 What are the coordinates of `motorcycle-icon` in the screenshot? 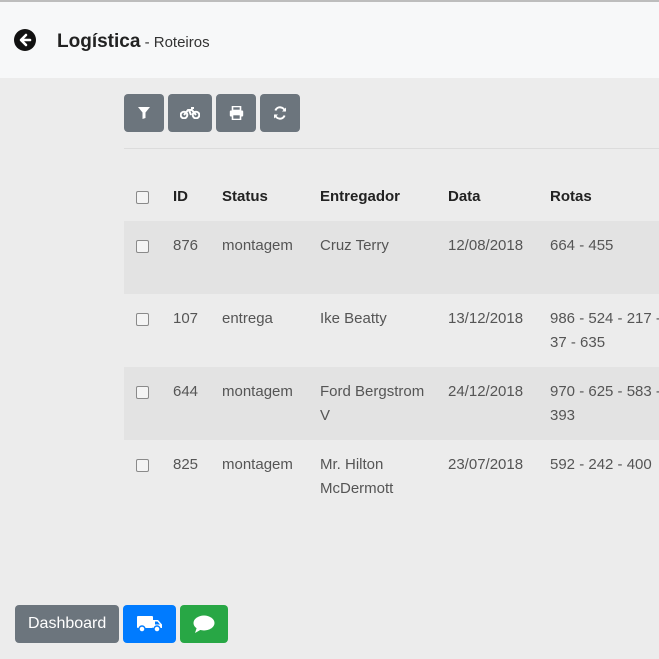 It's located at (190, 113).